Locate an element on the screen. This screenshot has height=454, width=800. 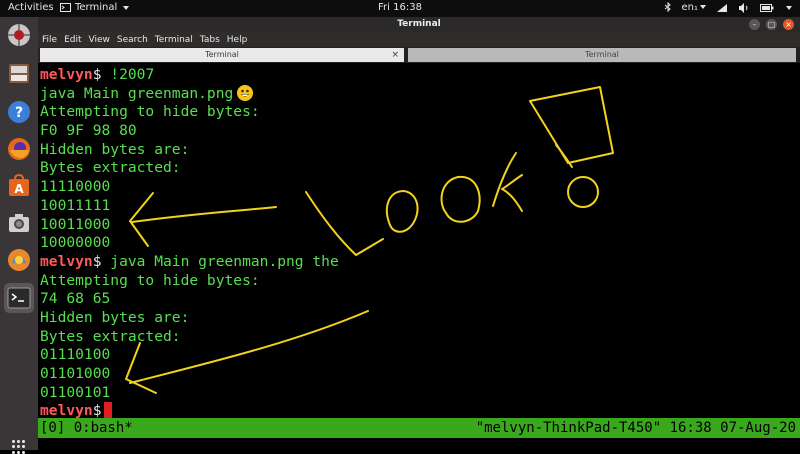
grinning-face-emoji-icon is located at coordinates (245, 92).